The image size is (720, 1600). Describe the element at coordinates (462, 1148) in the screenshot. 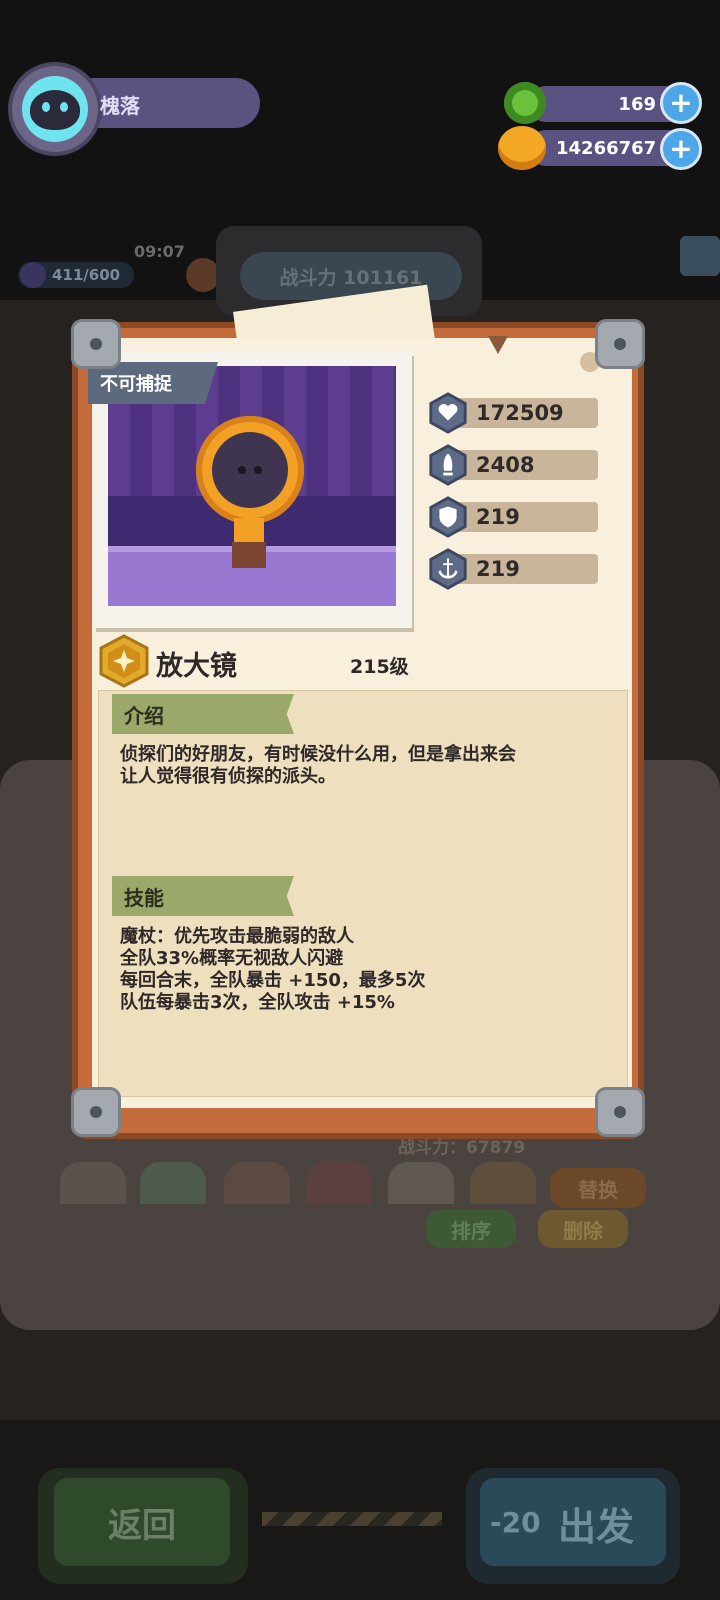

I see `combat-power-bottom: 战斗力：67879` at that location.